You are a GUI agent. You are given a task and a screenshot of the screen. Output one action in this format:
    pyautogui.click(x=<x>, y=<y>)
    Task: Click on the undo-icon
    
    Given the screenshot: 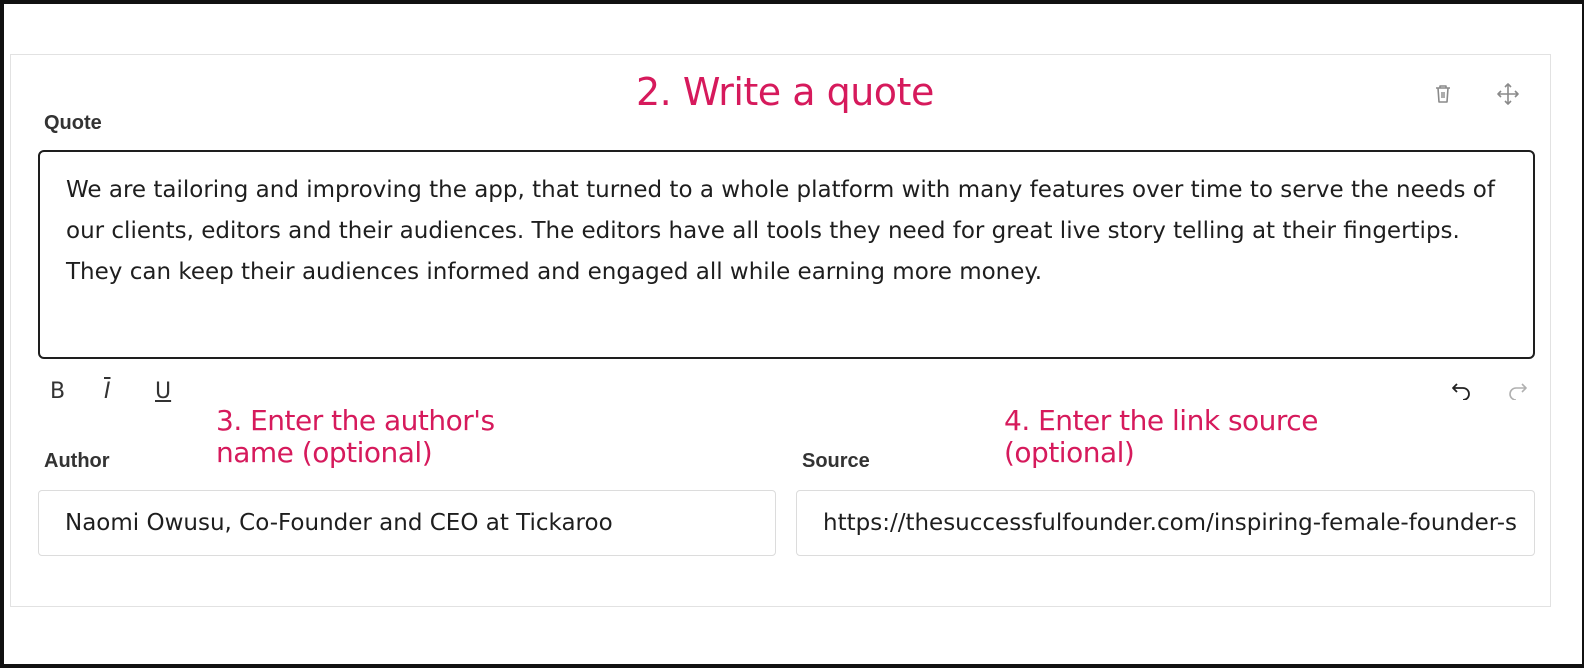 What is the action you would take?
    pyautogui.click(x=1462, y=392)
    